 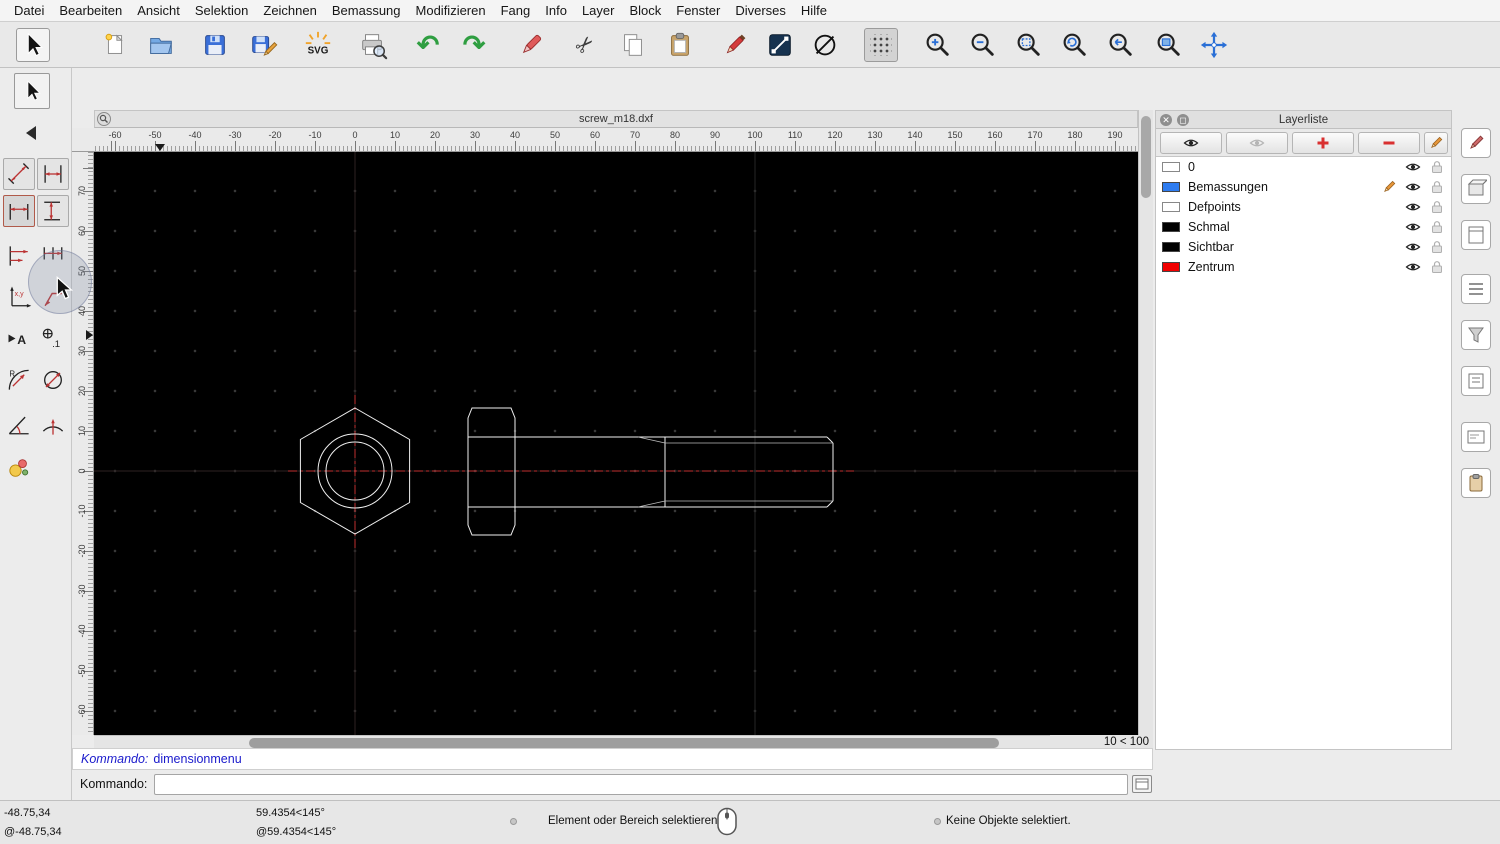 What do you see at coordinates (1389, 143) in the screenshot?
I see `remove-layer-button` at bounding box center [1389, 143].